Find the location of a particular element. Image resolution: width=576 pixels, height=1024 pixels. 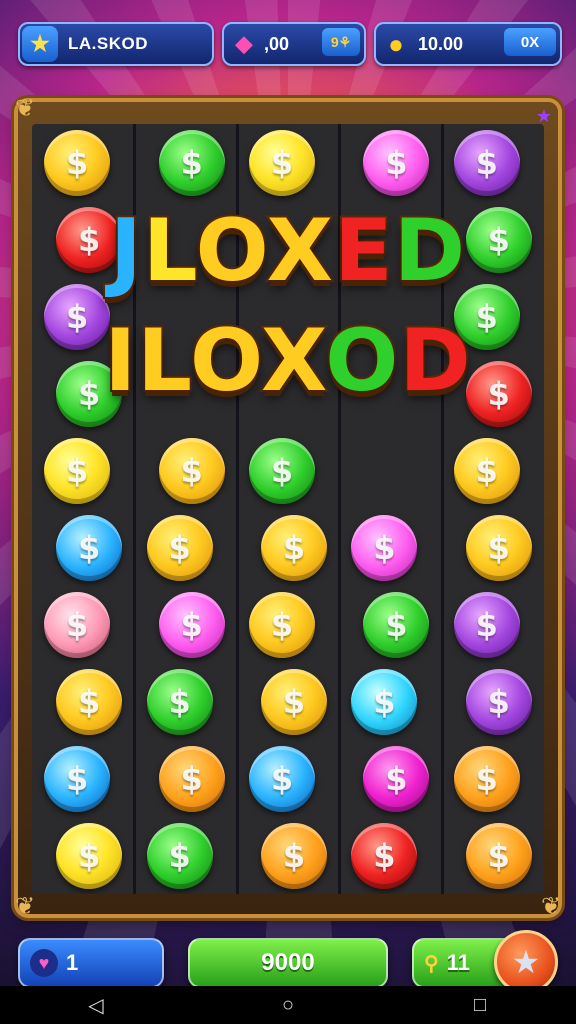

heart-gem-icon: ♥ is located at coordinates (44, 963).